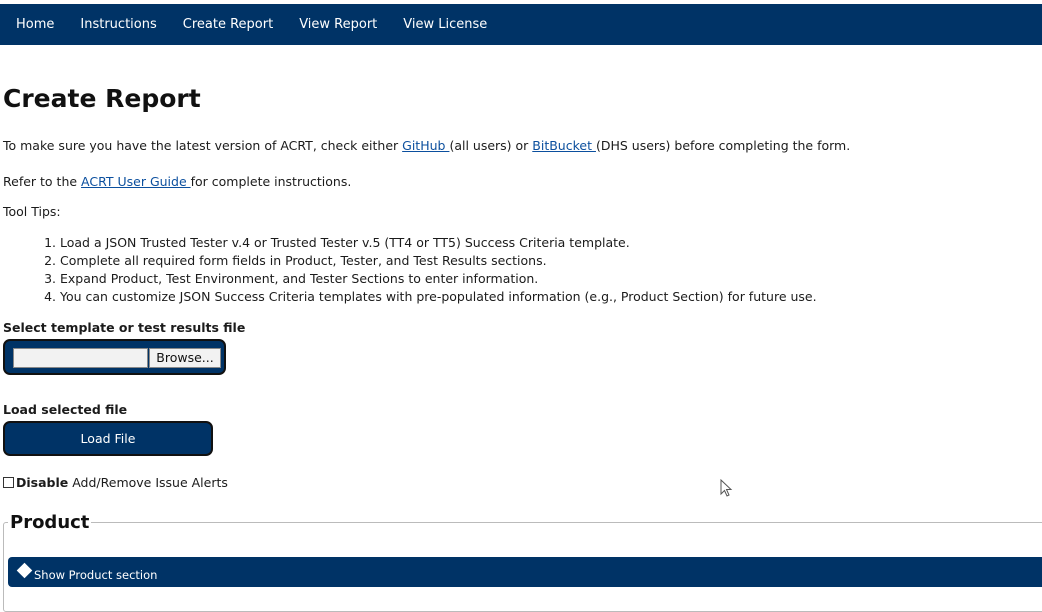 The image size is (1042, 612). I want to click on load-file-label: Load selected file, so click(65, 409).